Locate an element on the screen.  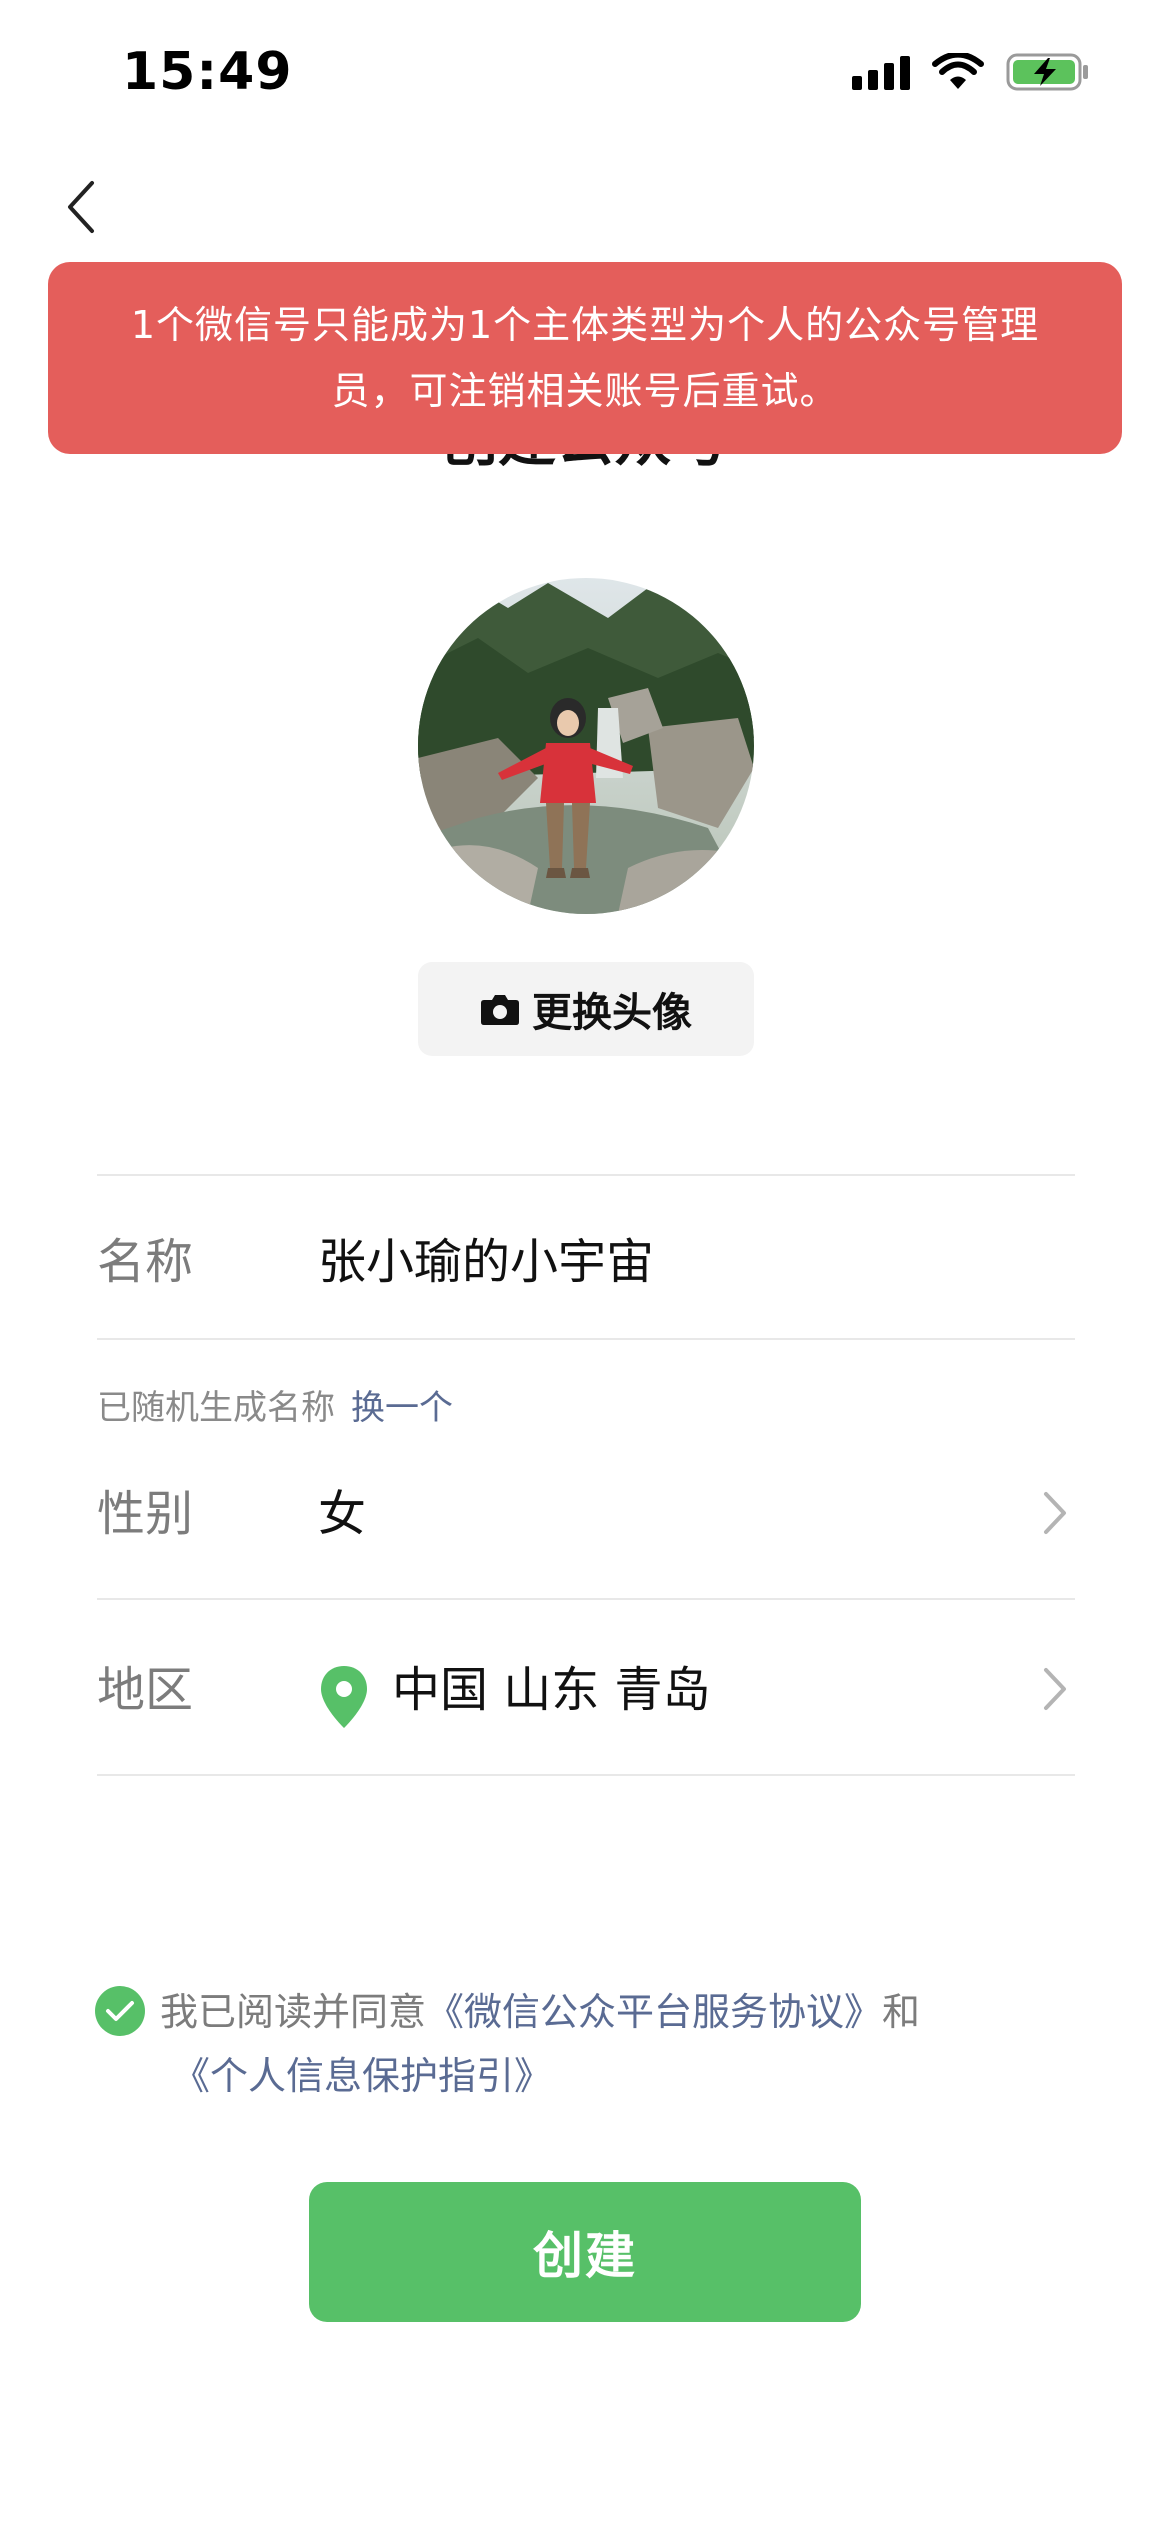
regenerate-name-link: 换一个 is located at coordinates (402, 1408).